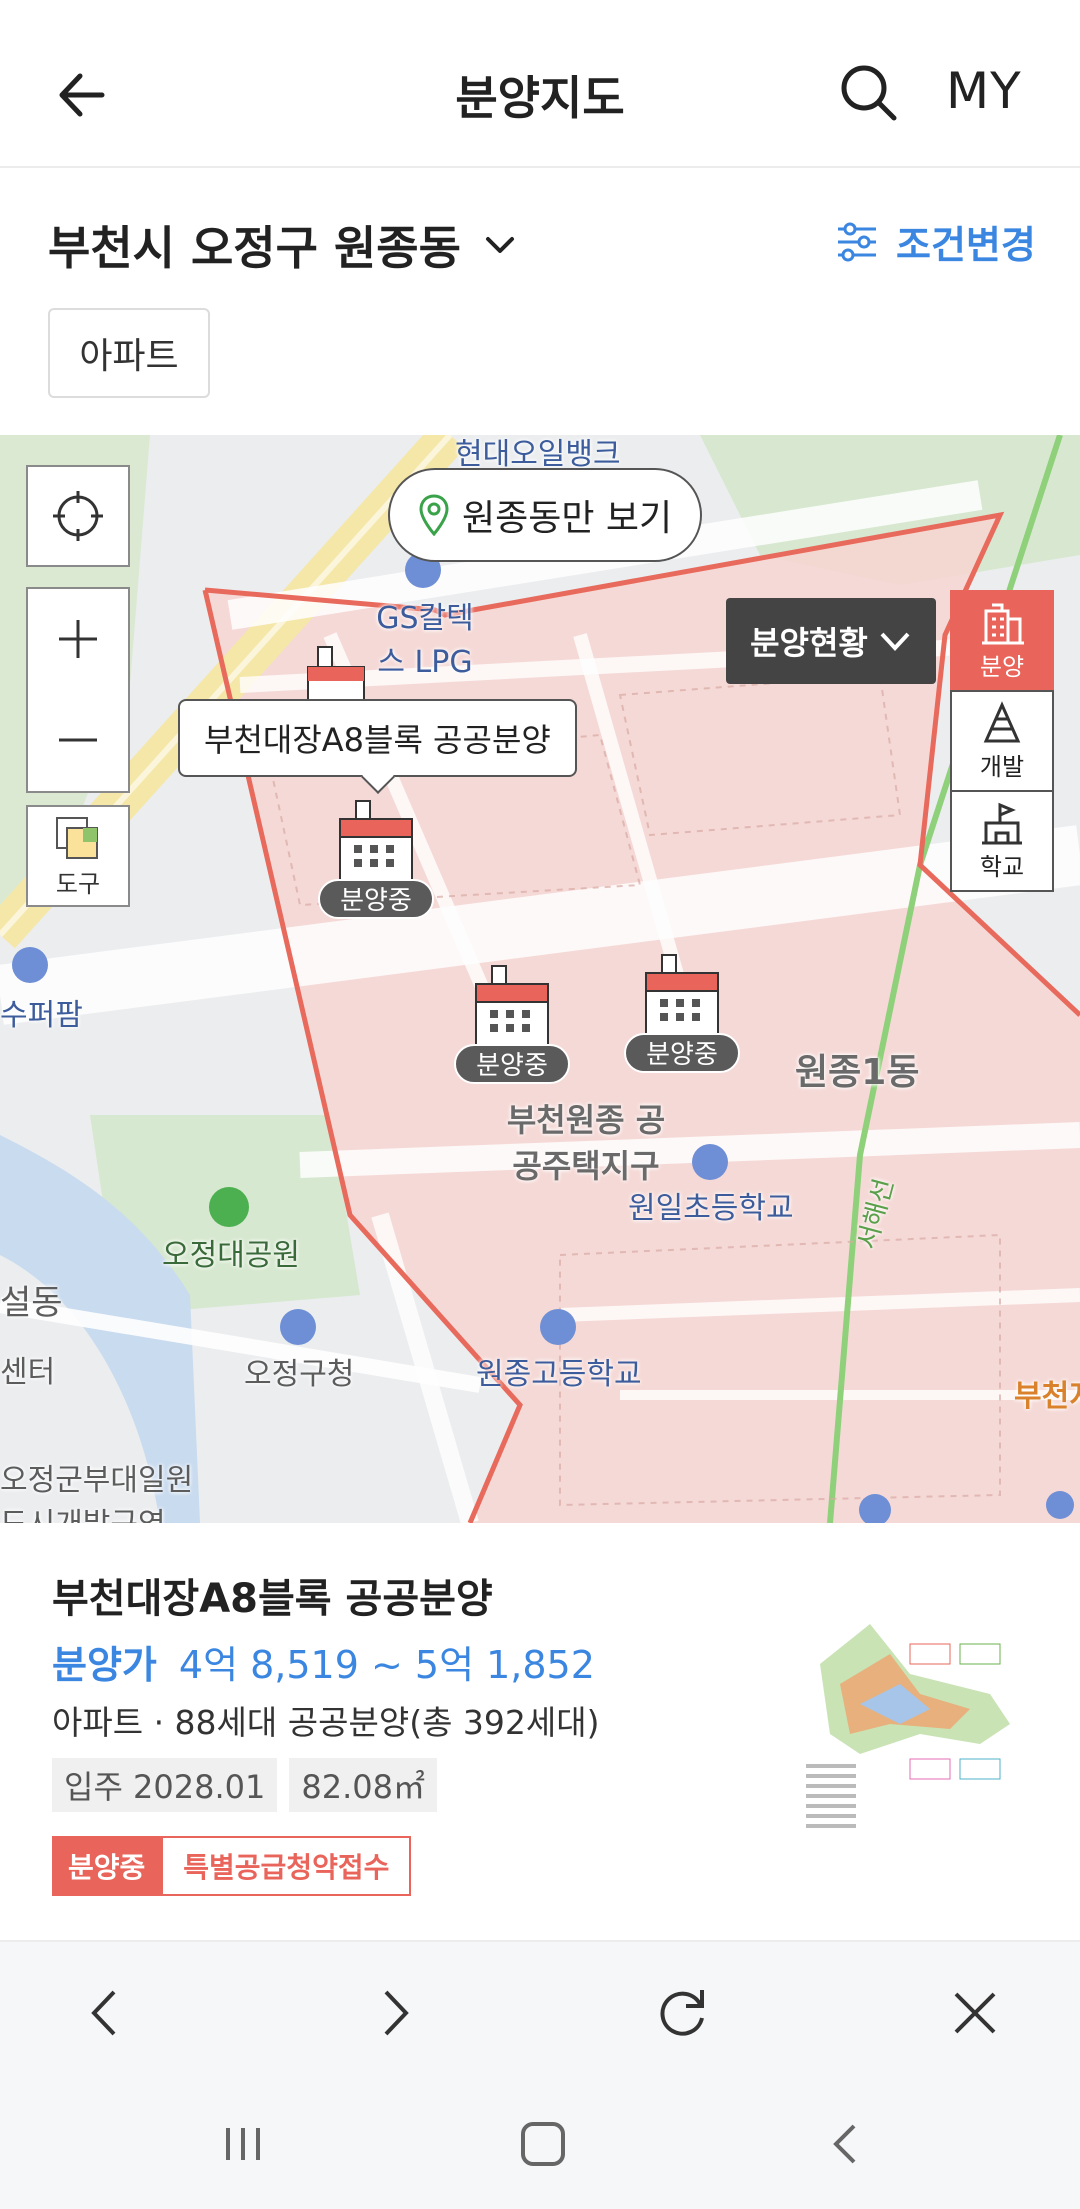  I want to click on home-icon, so click(543, 2144).